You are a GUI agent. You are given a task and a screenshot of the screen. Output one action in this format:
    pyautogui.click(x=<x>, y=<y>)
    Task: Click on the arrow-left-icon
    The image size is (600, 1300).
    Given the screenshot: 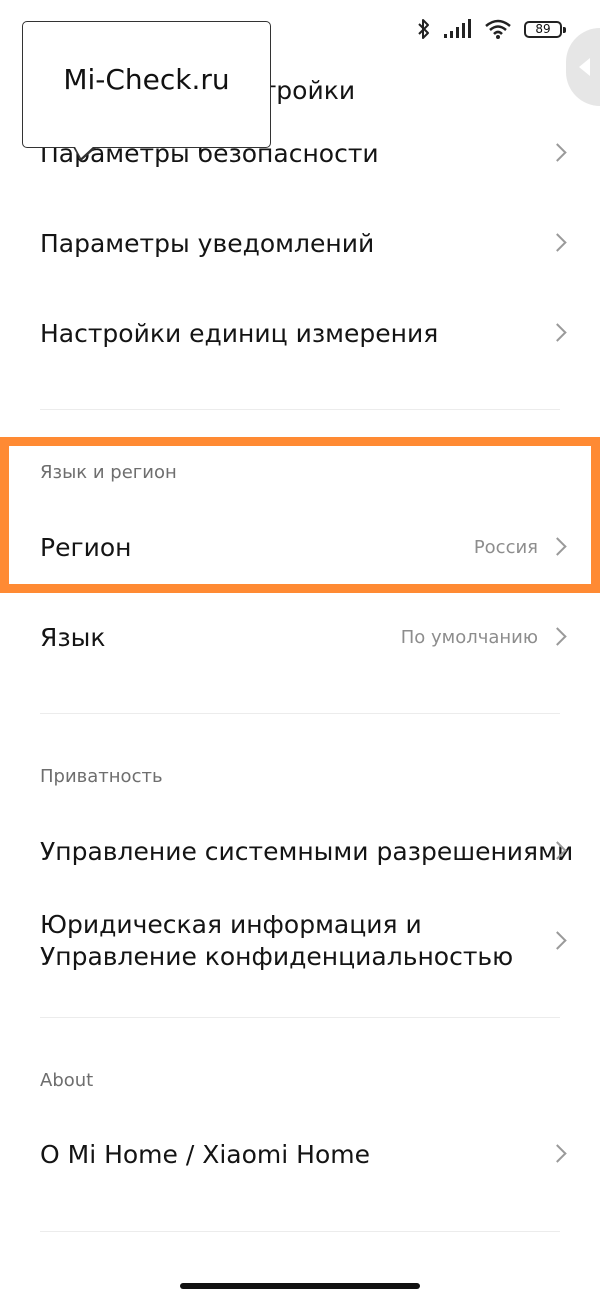 What is the action you would take?
    pyautogui.click(x=584, y=67)
    